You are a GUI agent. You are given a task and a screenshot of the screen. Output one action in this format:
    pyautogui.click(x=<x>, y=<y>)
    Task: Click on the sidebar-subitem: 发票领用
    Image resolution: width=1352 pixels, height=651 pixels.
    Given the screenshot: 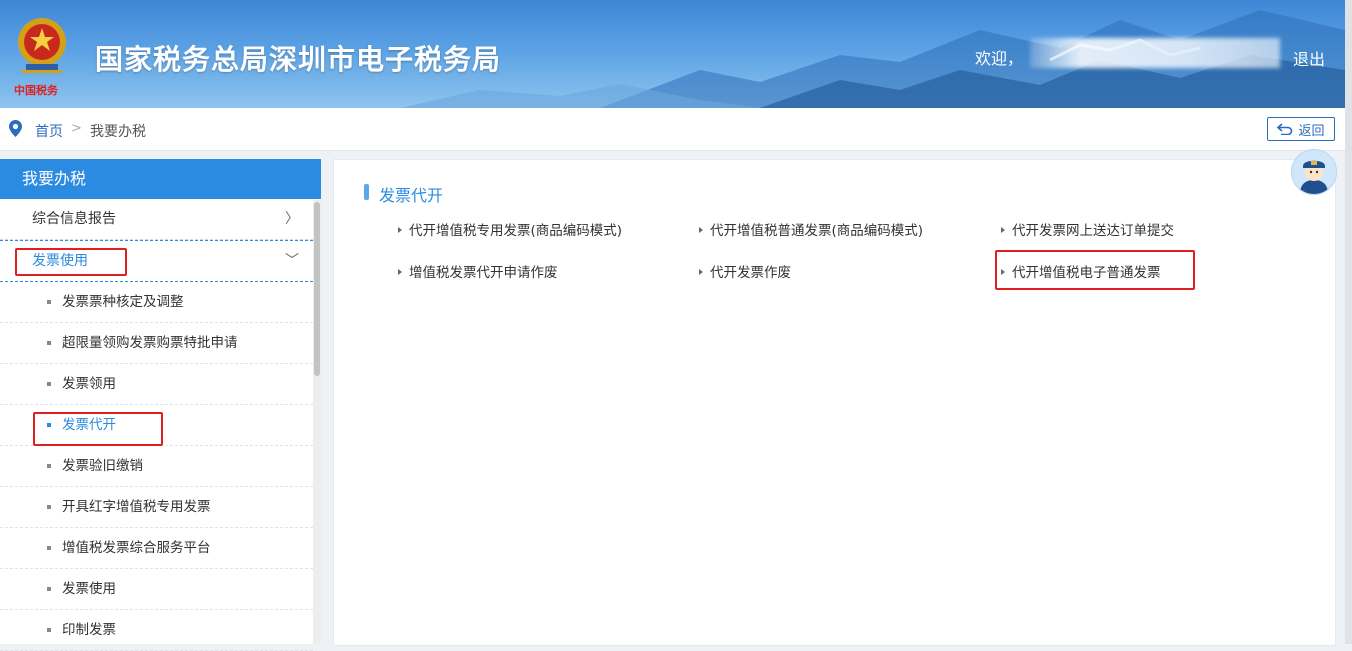 What is the action you would take?
    pyautogui.click(x=156, y=384)
    